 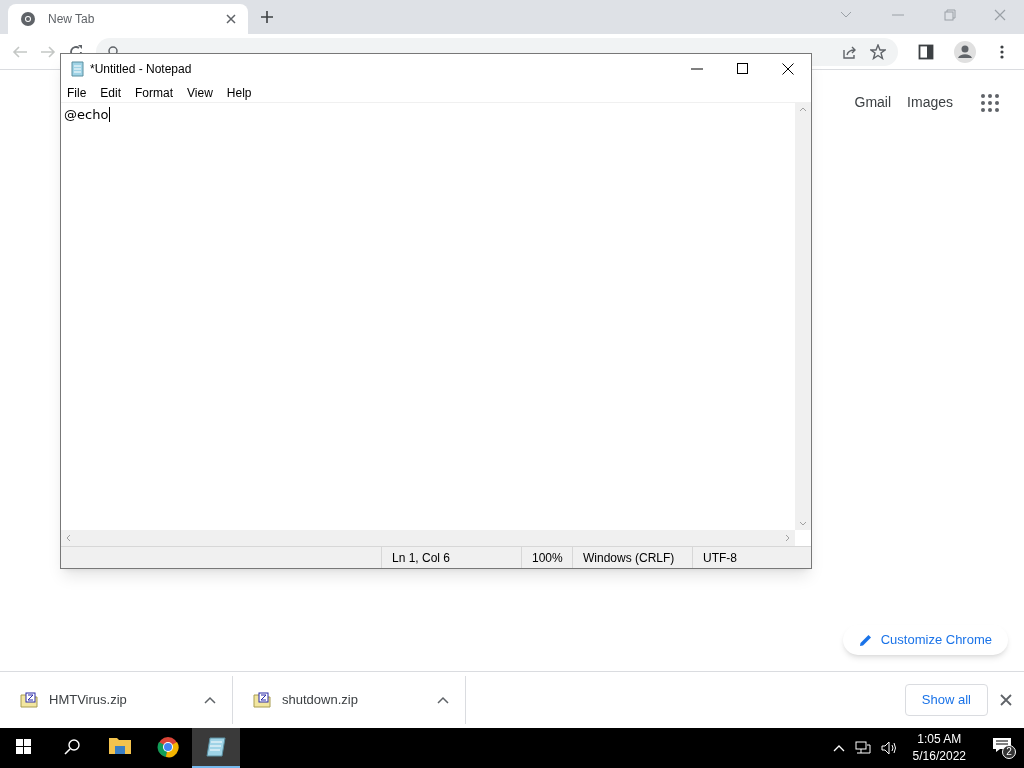 I want to click on notification-button: 2, so click(x=1004, y=748).